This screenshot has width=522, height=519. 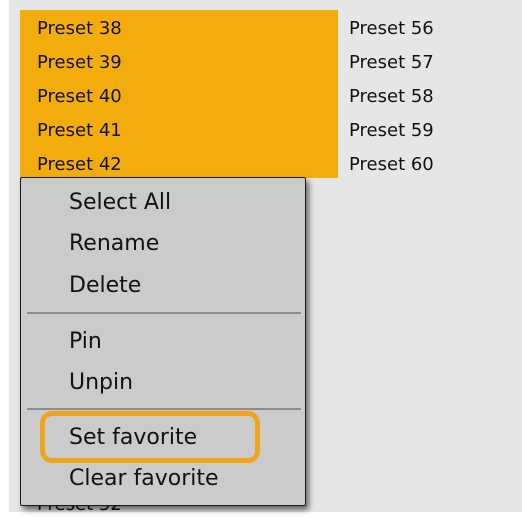 What do you see at coordinates (391, 97) in the screenshot?
I see `preset-item: Preset 58` at bounding box center [391, 97].